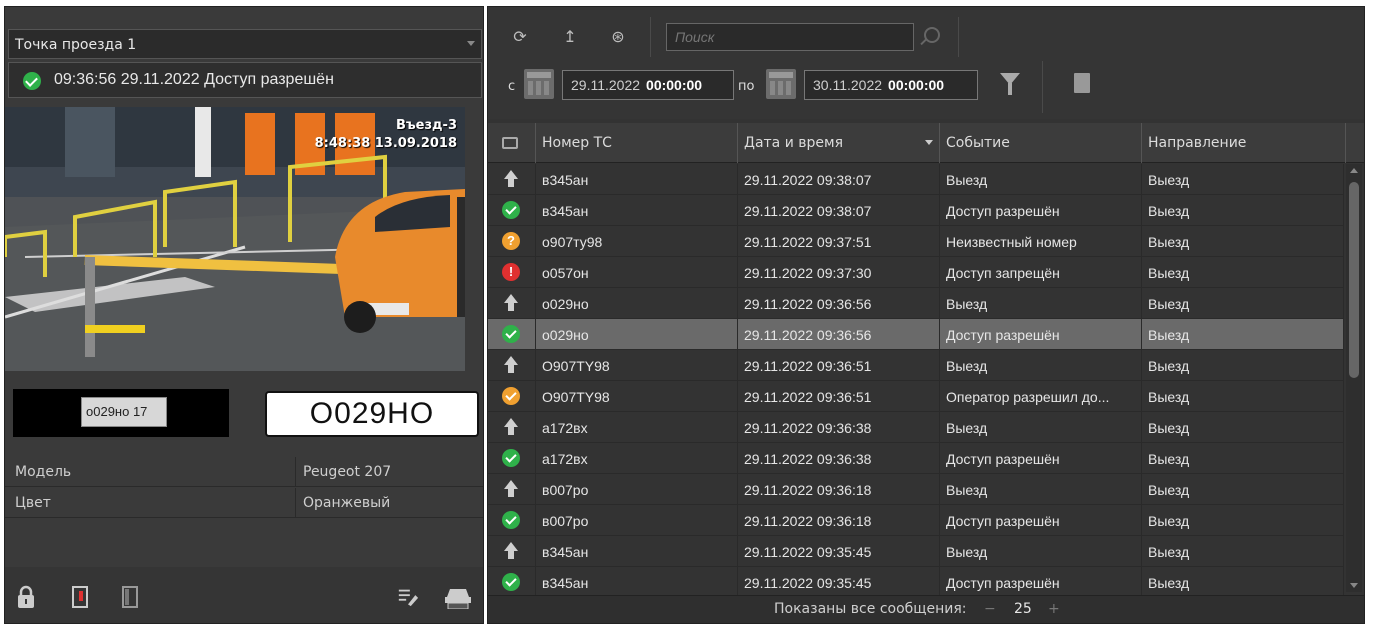  I want to click on export-icon, so click(1082, 83).